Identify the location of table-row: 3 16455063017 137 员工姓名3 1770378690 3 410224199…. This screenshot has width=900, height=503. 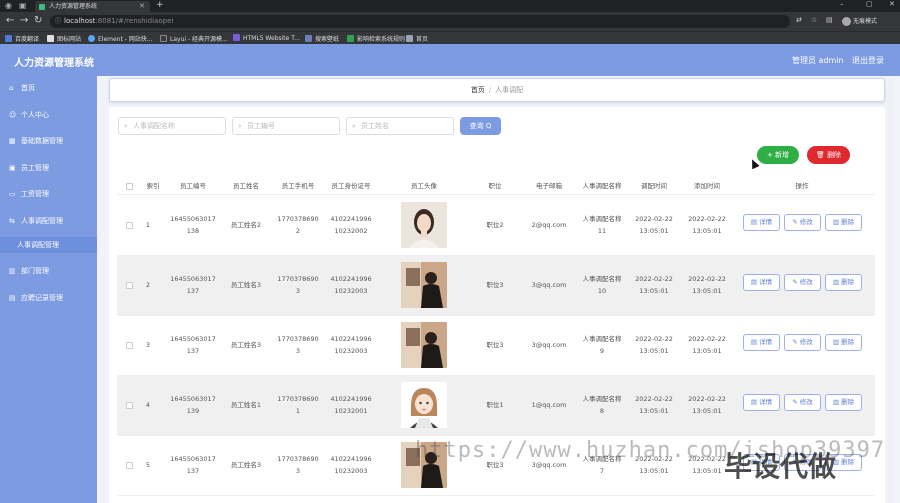
(496, 346).